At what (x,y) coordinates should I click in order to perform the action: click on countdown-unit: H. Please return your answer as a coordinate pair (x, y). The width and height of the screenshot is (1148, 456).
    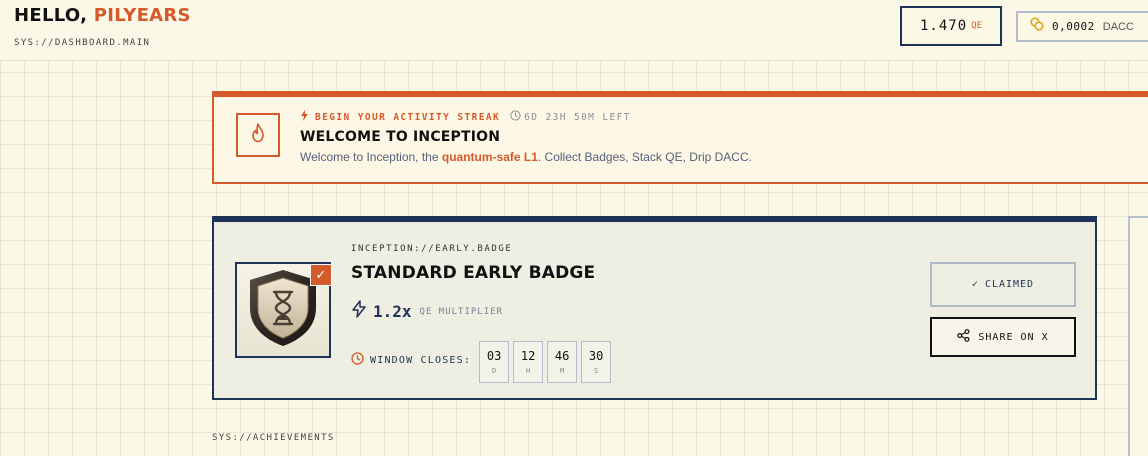
    Looking at the image, I should click on (528, 371).